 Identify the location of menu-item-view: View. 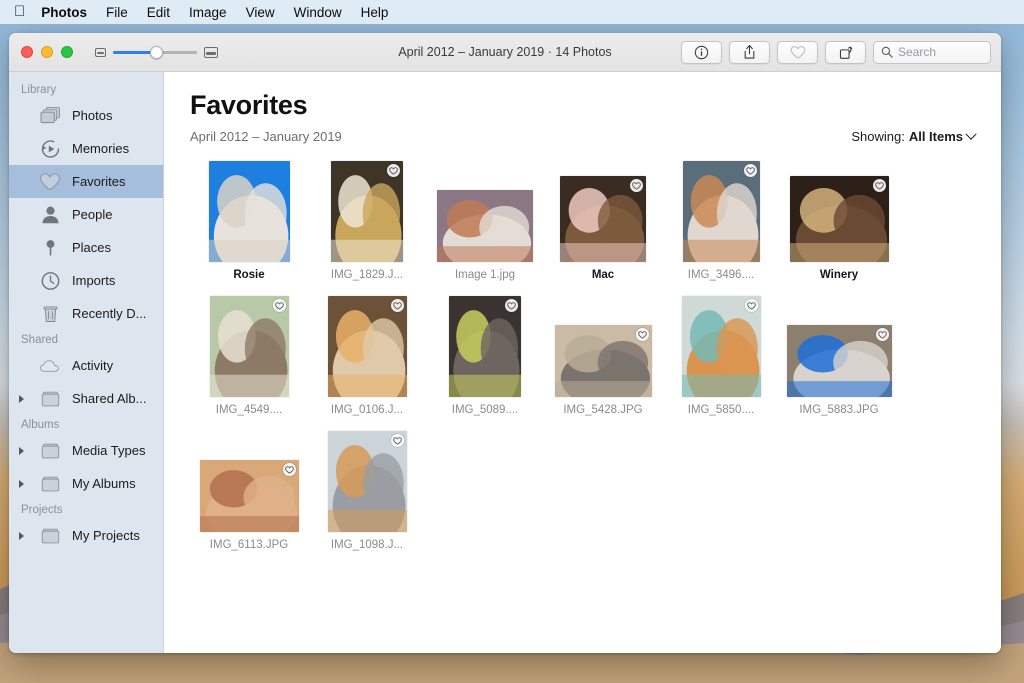
(260, 12).